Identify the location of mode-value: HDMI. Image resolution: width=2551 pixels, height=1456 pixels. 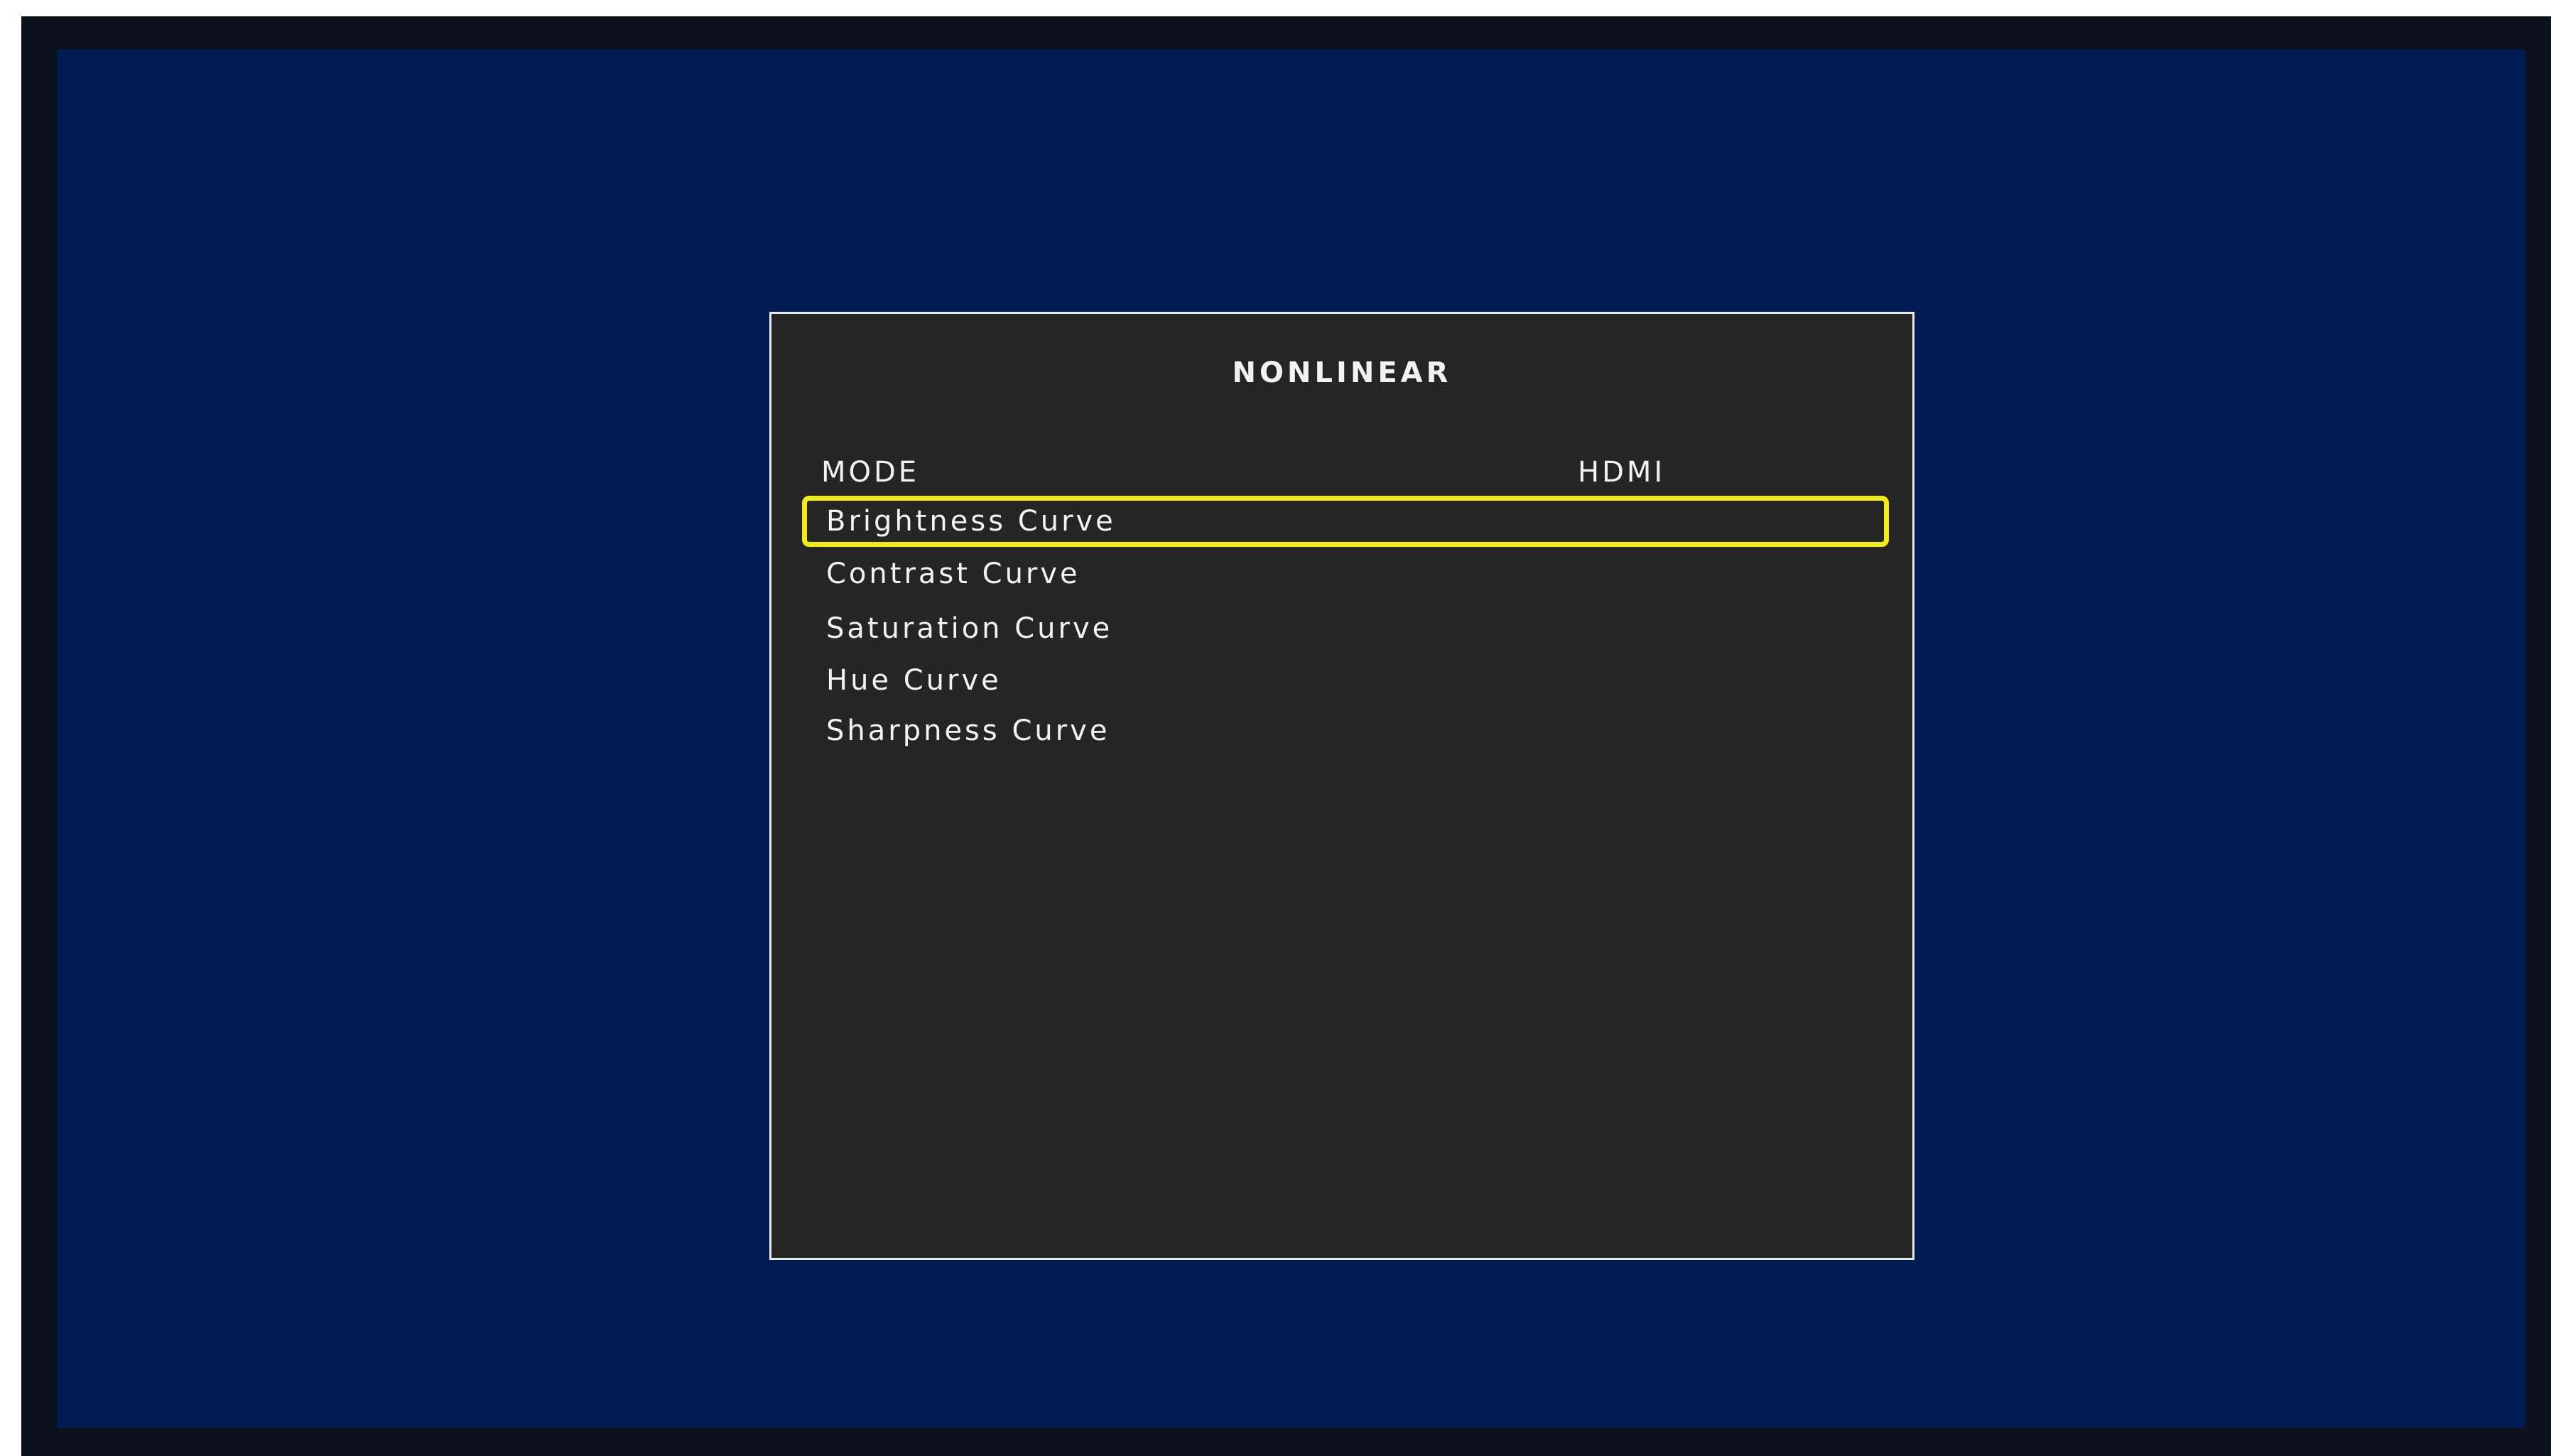
(1621, 472).